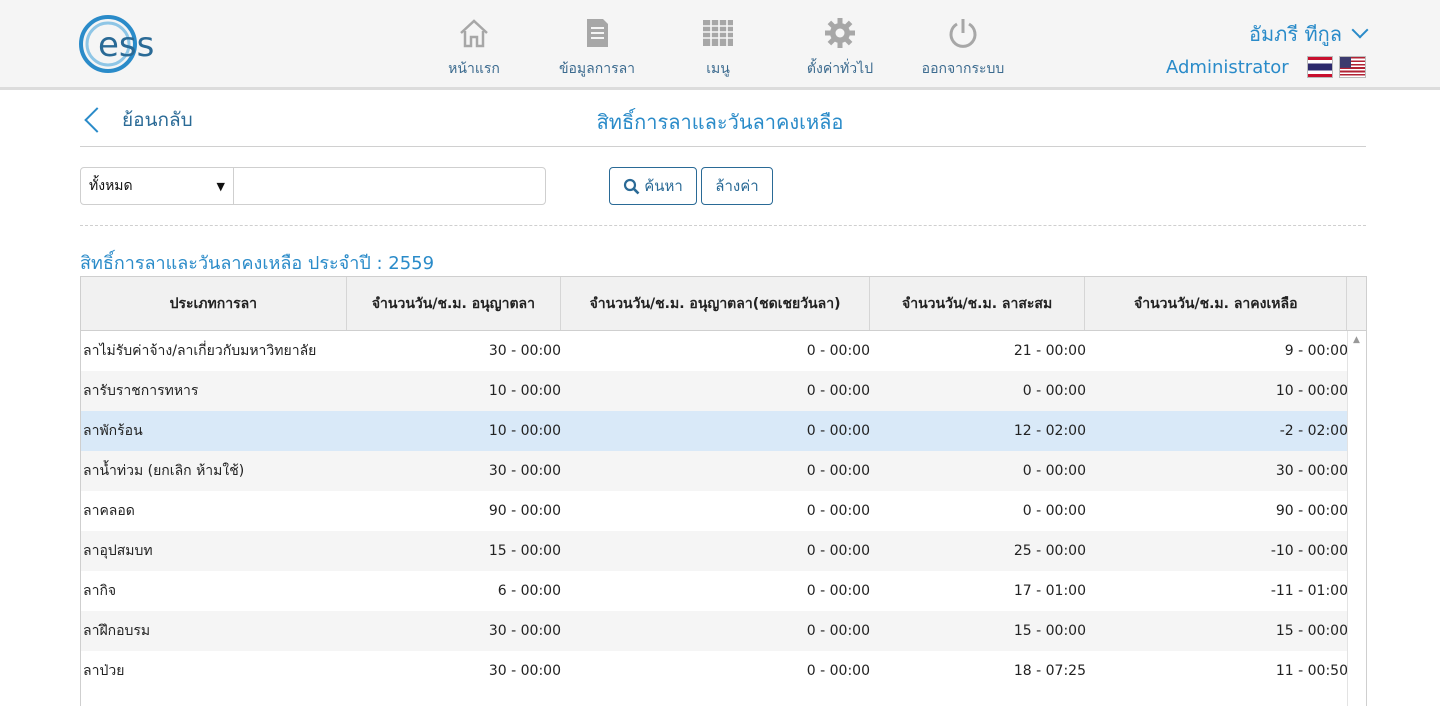 Image resolution: width=1440 pixels, height=706 pixels. Describe the element at coordinates (840, 33) in the screenshot. I see `gear-icon` at that location.